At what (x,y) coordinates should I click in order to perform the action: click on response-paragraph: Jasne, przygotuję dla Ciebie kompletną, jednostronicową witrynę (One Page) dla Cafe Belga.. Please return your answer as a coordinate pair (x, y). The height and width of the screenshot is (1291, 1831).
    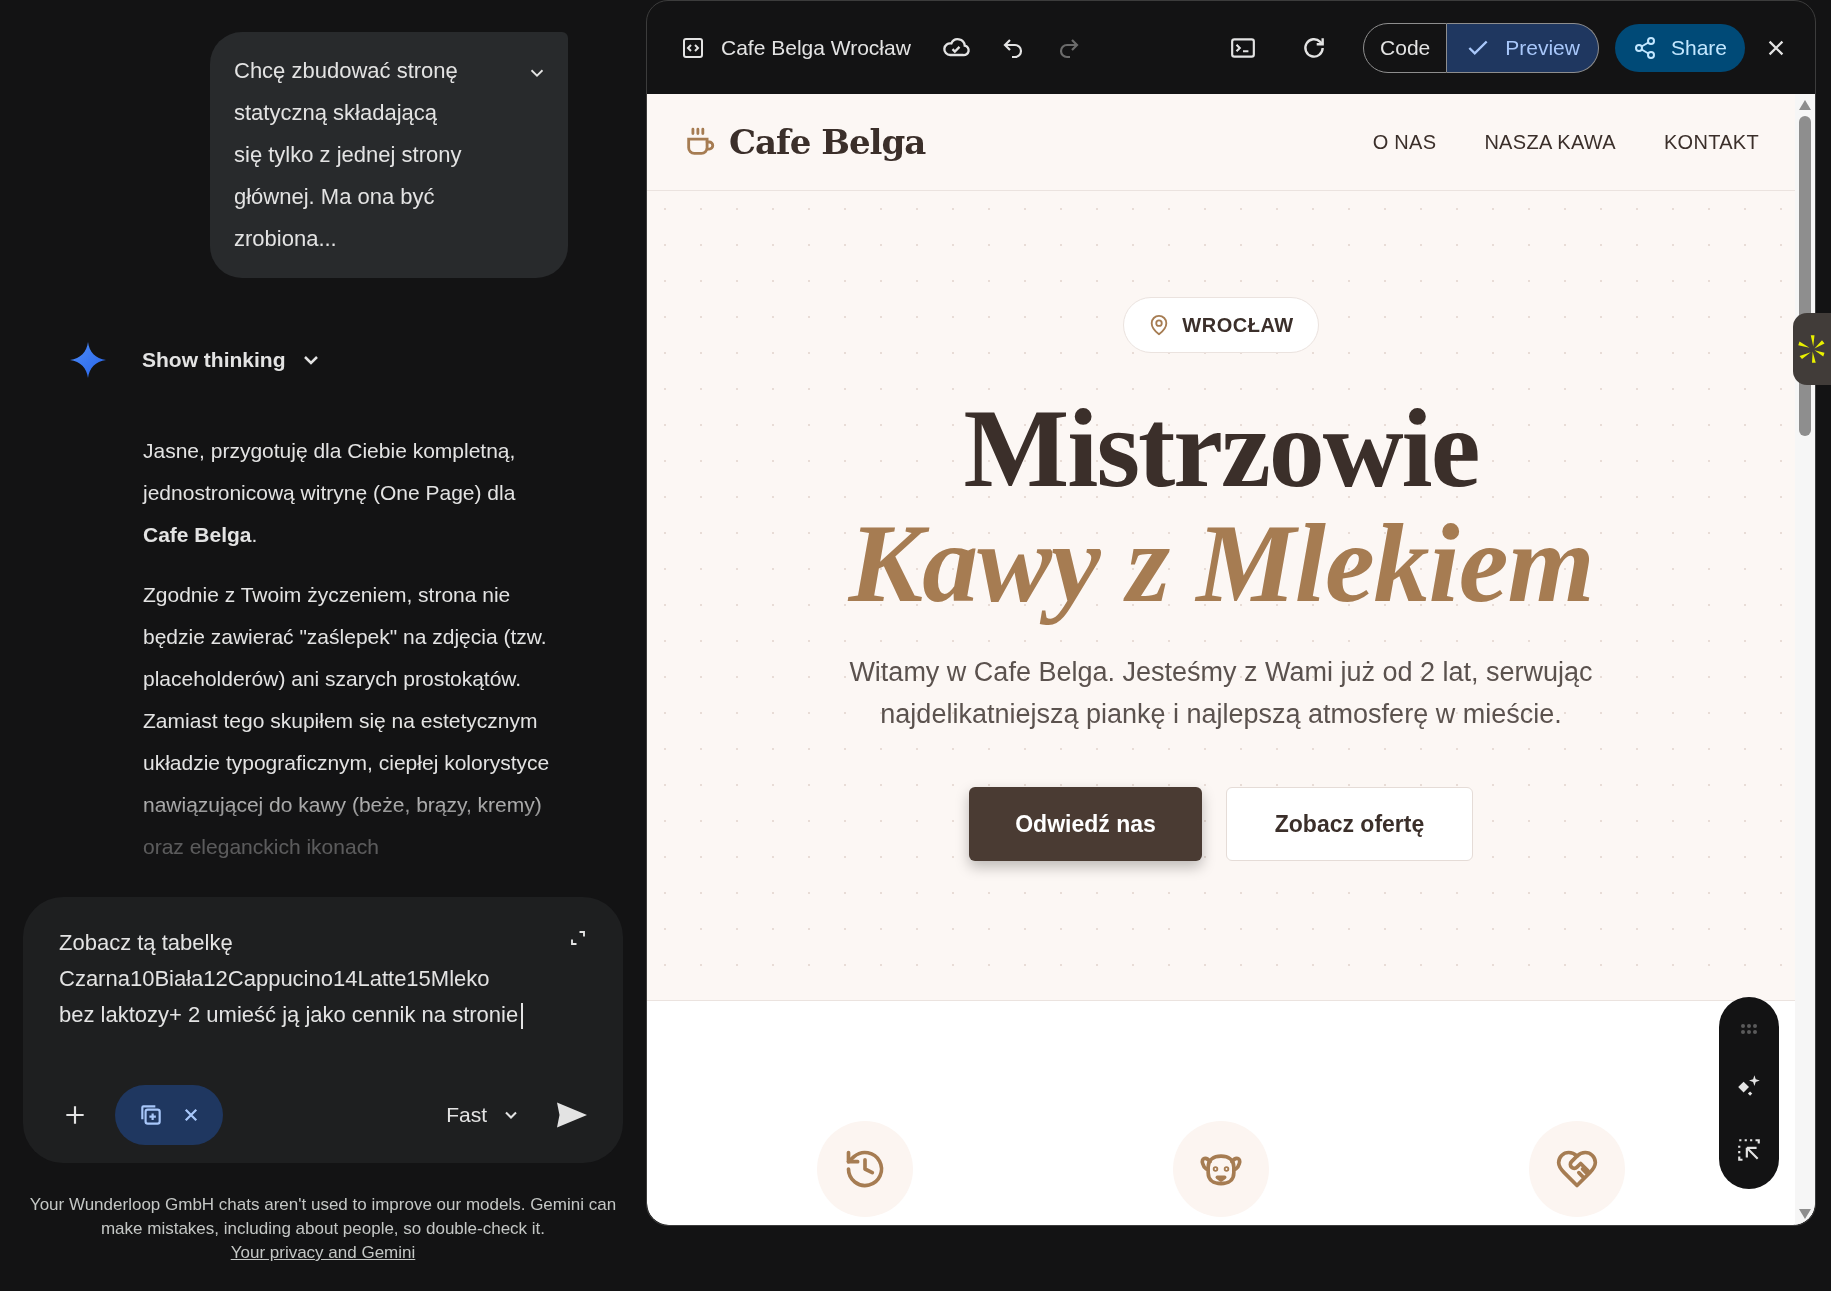
    Looking at the image, I should click on (330, 493).